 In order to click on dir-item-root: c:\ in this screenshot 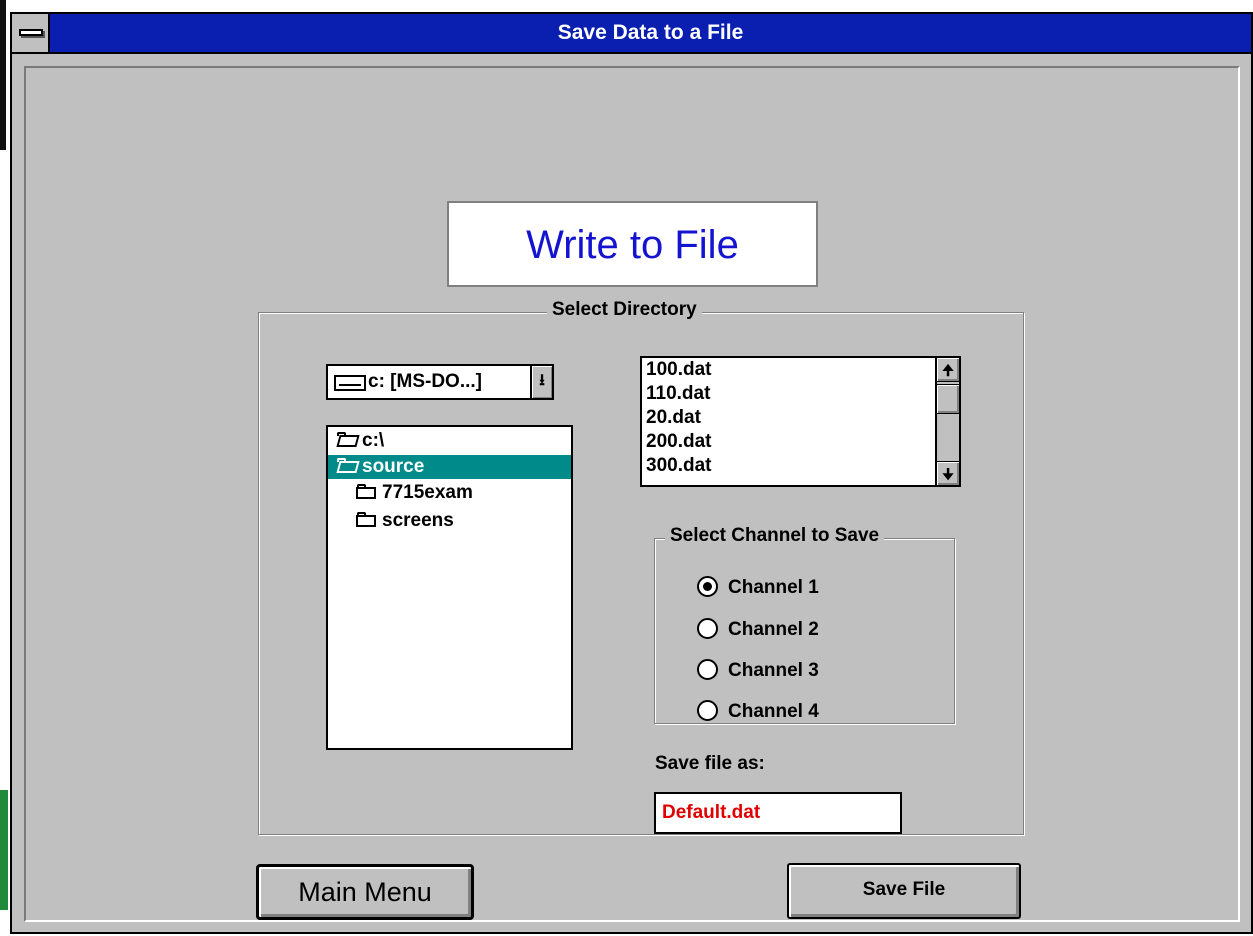, I will do `click(446, 441)`.